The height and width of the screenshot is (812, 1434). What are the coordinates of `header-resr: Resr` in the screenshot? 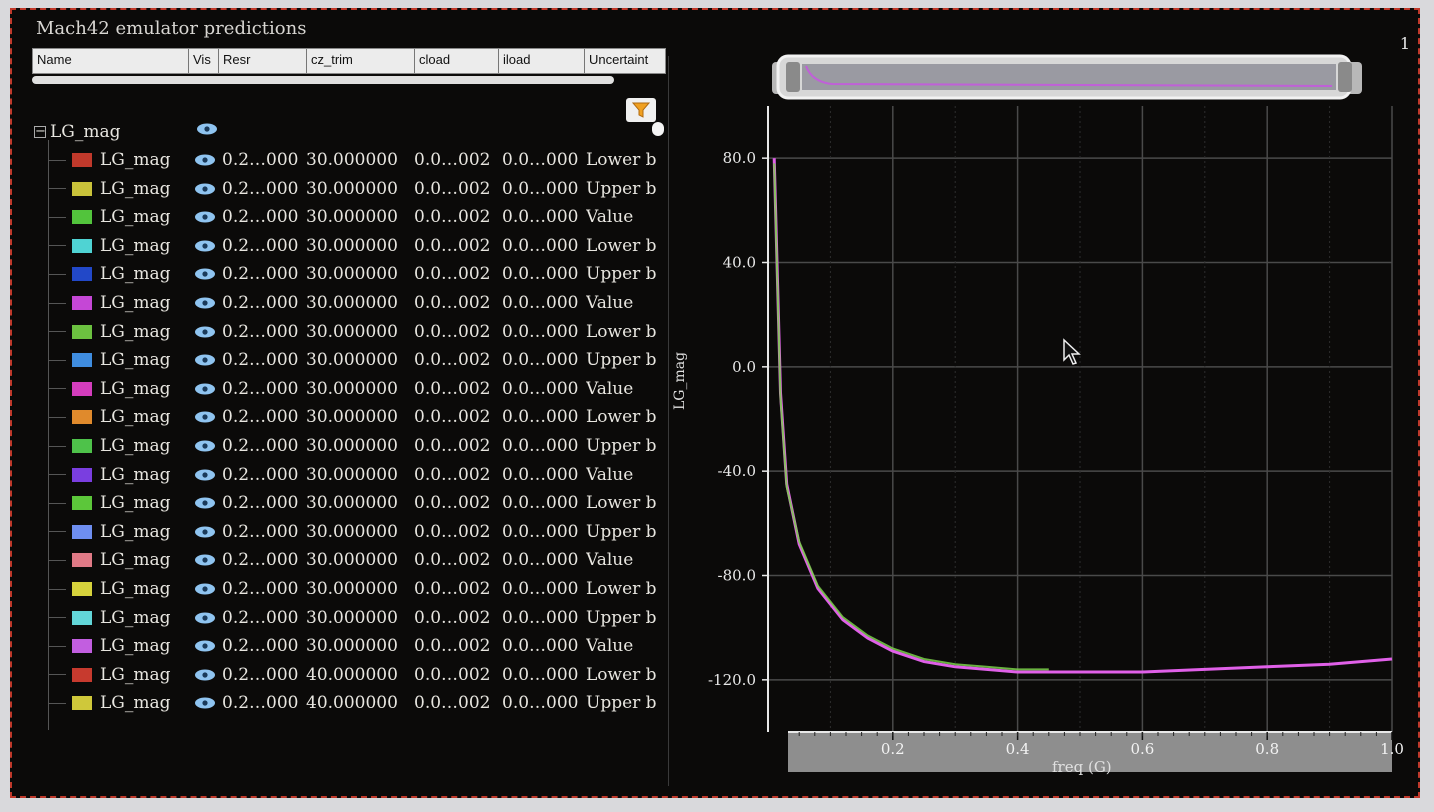 It's located at (263, 61).